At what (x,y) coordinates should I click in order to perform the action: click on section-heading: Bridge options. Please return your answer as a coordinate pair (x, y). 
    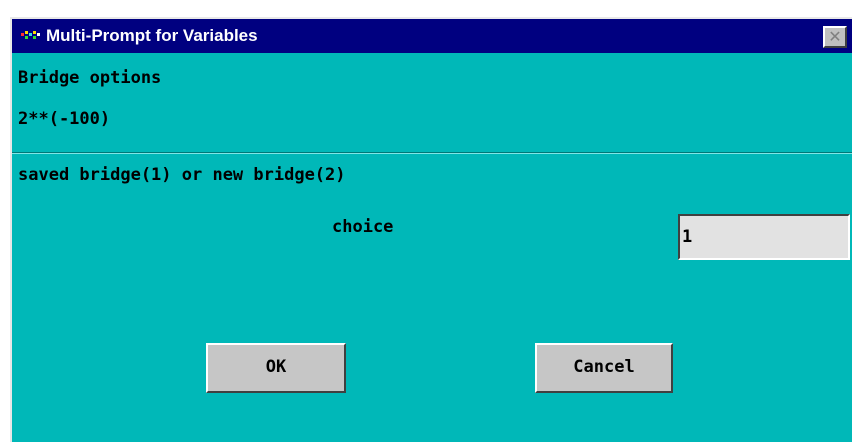
    Looking at the image, I should click on (90, 78).